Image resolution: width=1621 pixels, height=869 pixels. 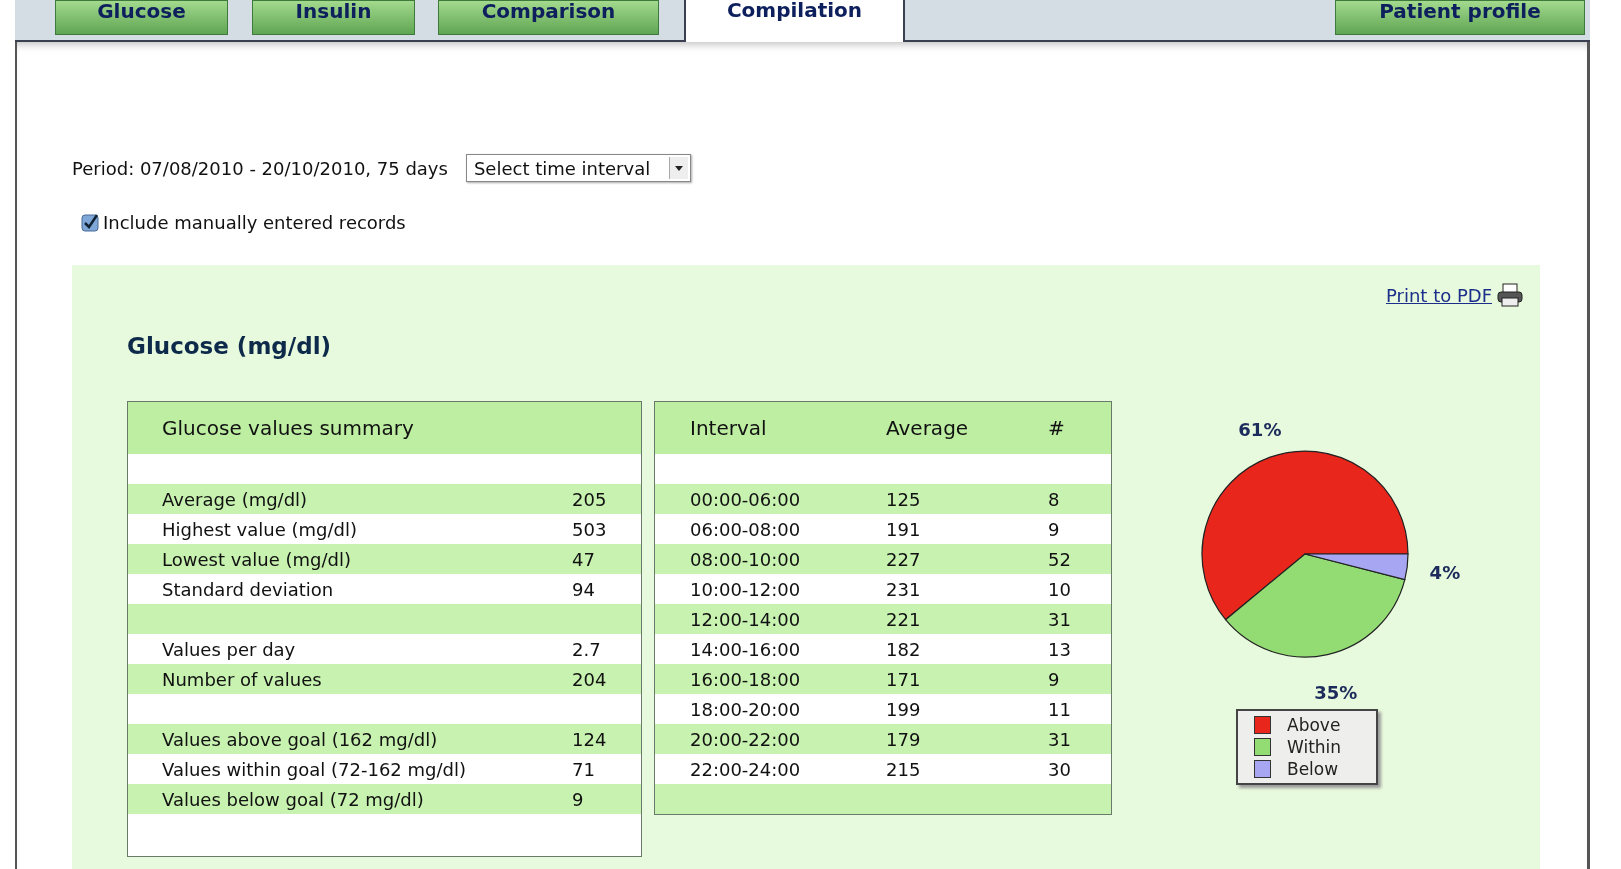 What do you see at coordinates (904, 589) in the screenshot?
I see `table-cell-text: 231` at bounding box center [904, 589].